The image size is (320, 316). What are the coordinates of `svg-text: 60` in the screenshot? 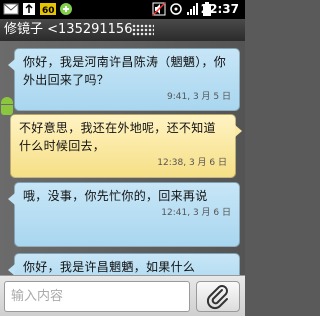 It's located at (48, 11).